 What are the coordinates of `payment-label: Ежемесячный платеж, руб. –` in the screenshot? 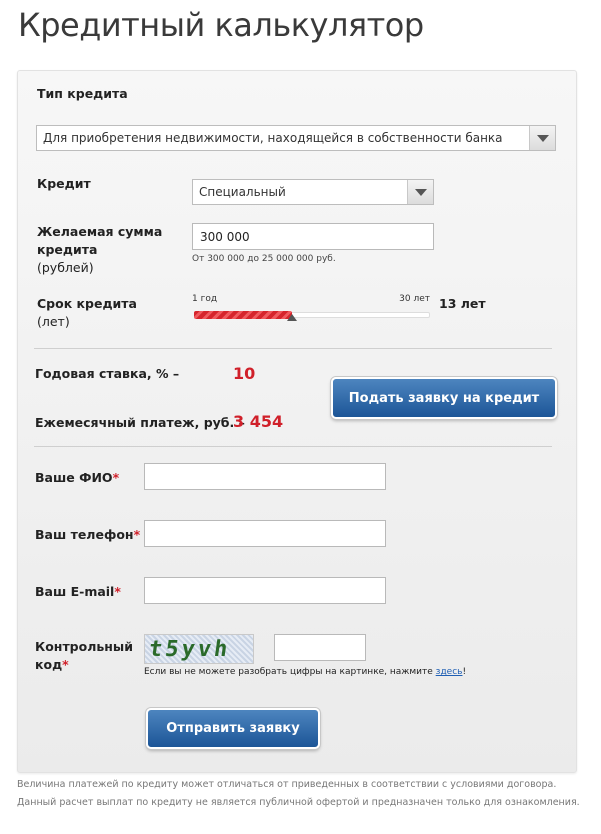 It's located at (140, 422).